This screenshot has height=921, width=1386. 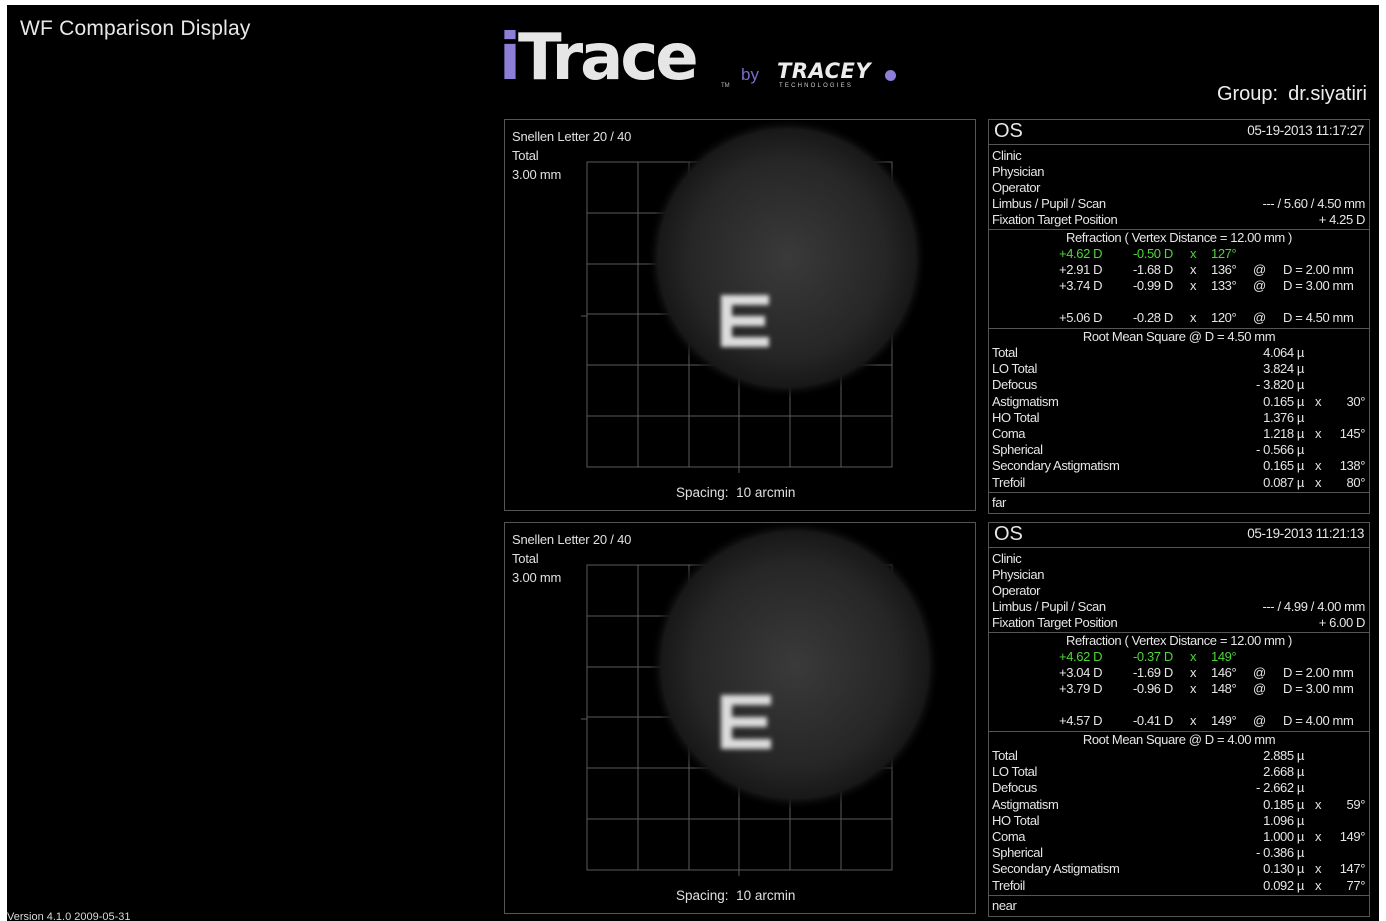 I want to click on rms-value: 3.824 µ, so click(x=1283, y=369).